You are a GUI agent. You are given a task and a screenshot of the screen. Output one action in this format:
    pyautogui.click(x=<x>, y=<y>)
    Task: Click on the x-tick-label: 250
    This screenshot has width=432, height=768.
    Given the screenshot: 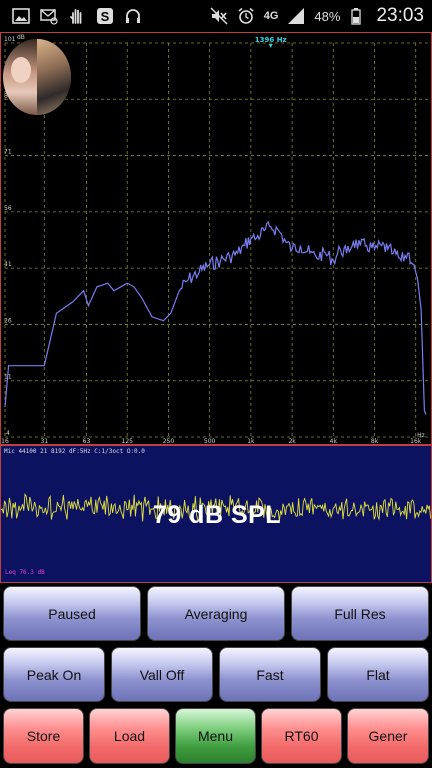 What is the action you would take?
    pyautogui.click(x=169, y=441)
    